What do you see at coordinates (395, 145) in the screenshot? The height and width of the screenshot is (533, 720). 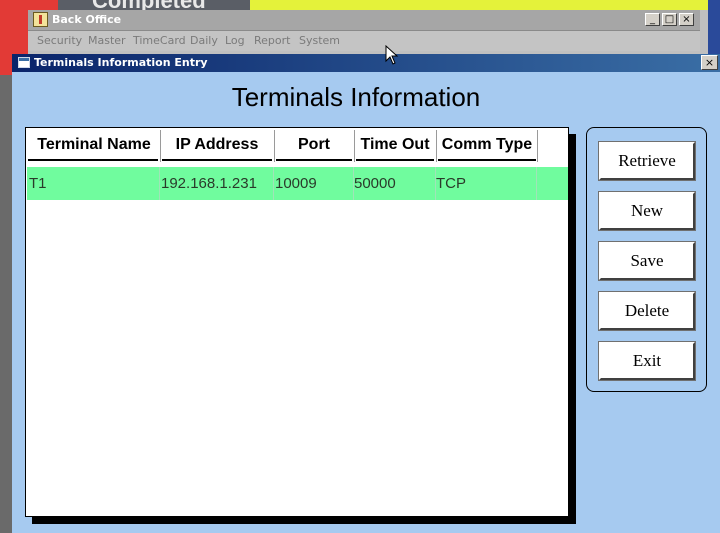 I see `column-header-time-out: Time Out` at bounding box center [395, 145].